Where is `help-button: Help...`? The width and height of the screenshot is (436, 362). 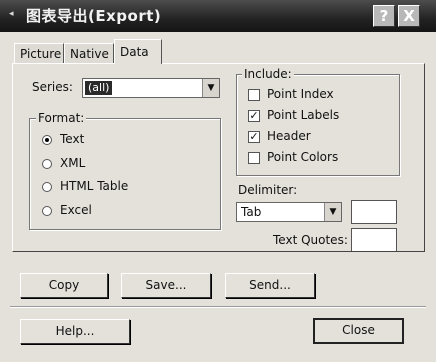 help-button: Help... is located at coordinates (75, 331).